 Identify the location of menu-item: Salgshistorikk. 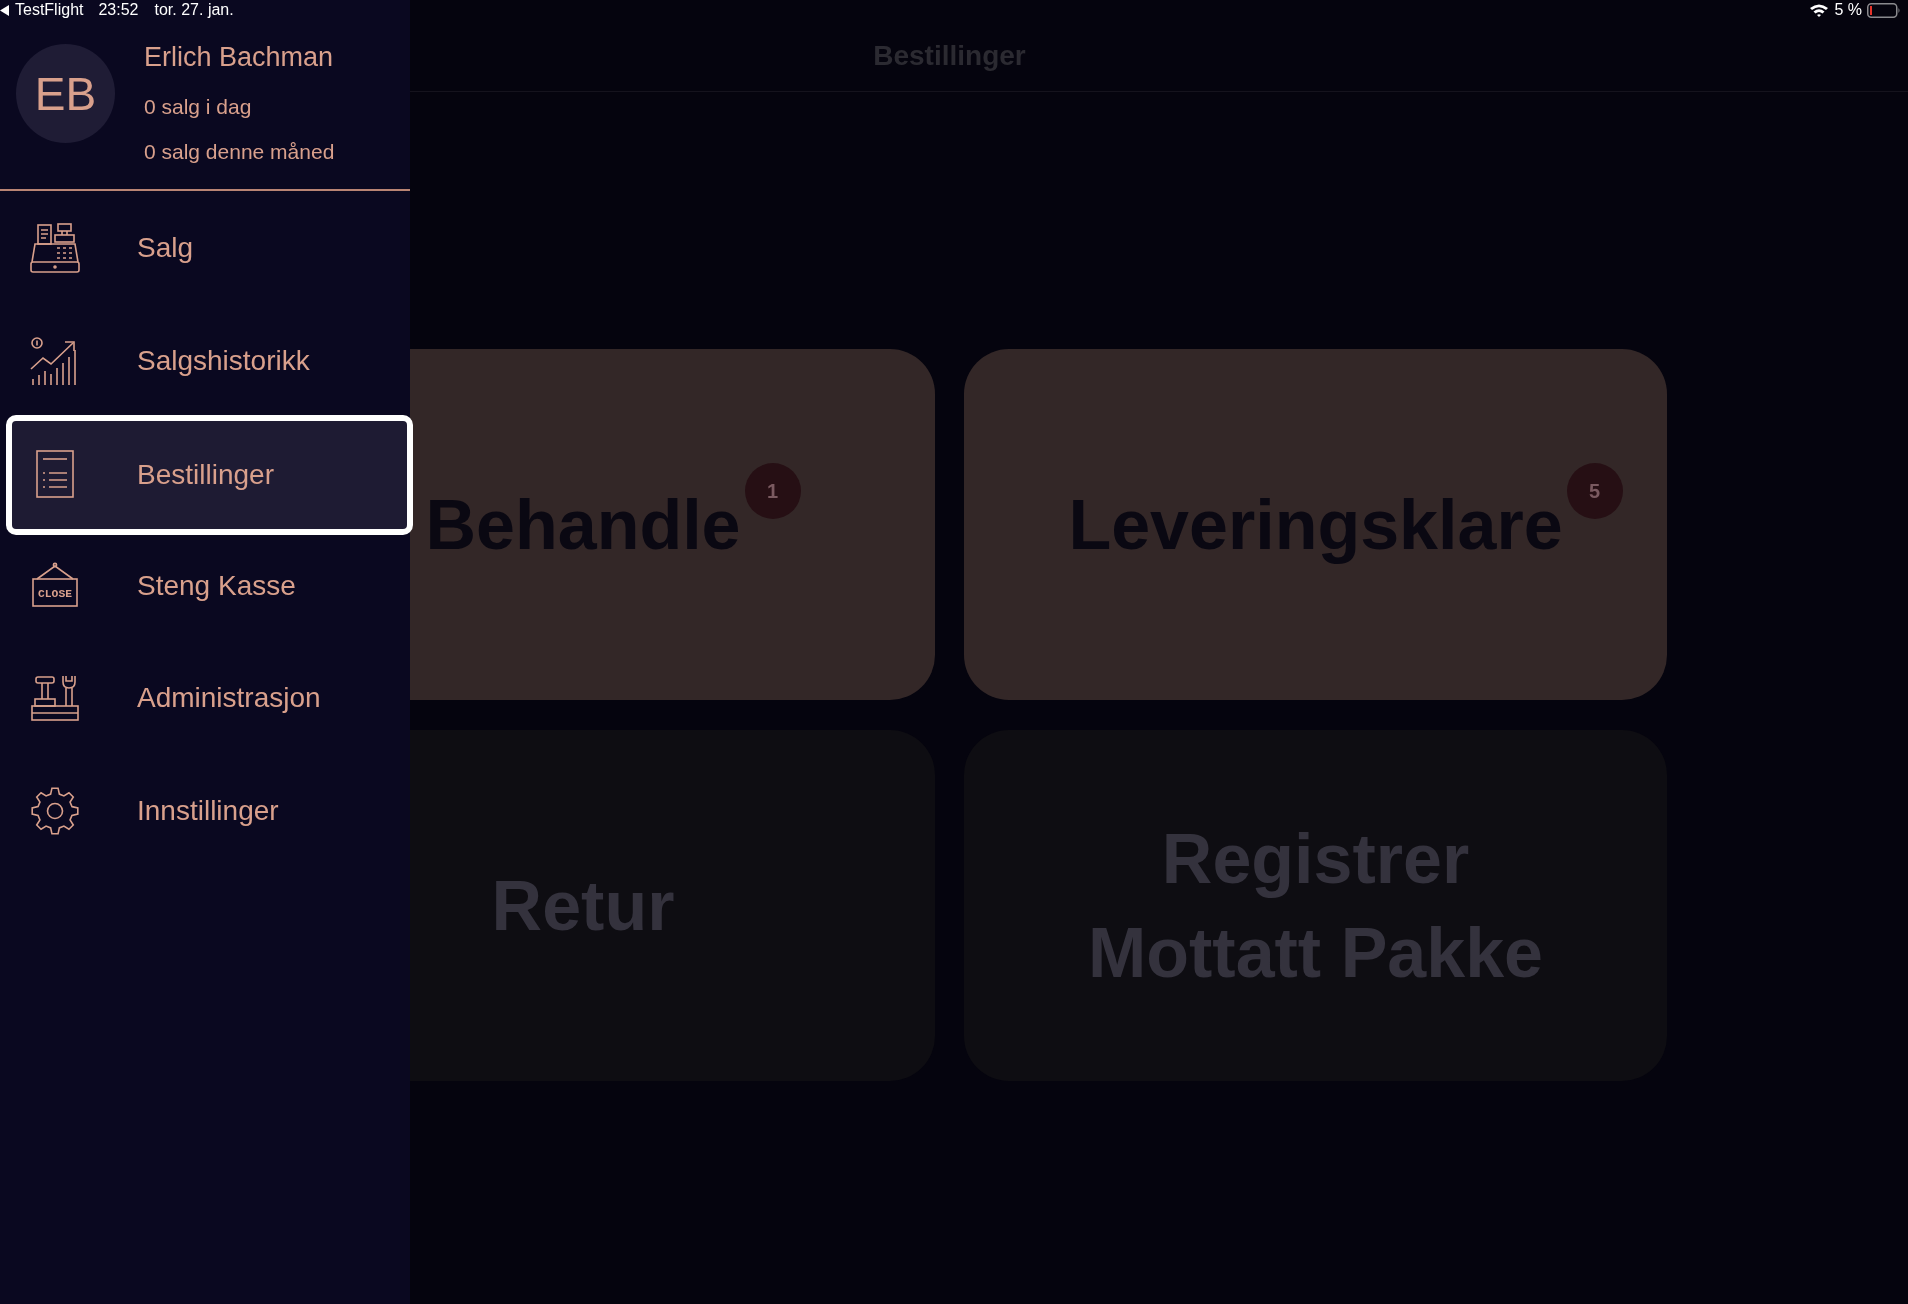
(205, 360).